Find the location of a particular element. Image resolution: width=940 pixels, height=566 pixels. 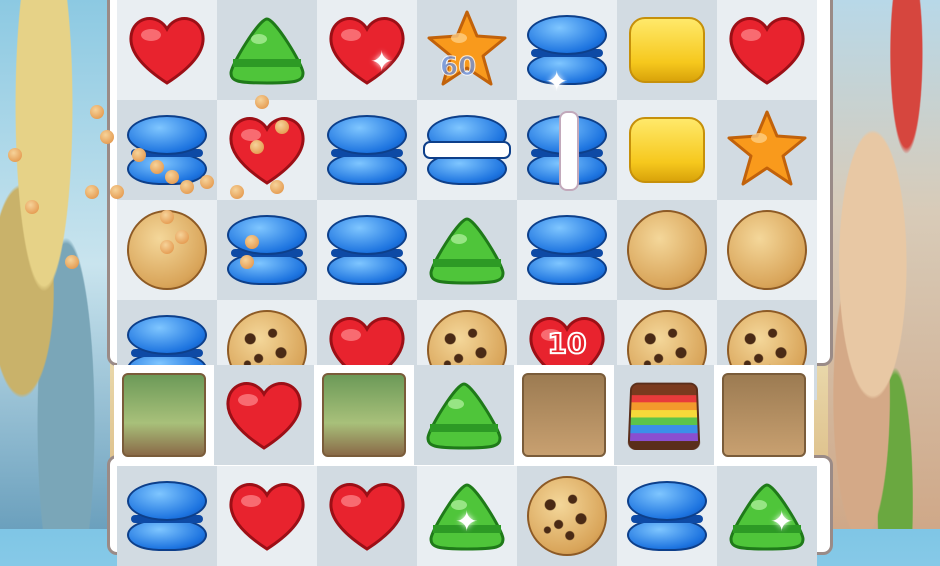

striped-vertical-macaron-candy is located at coordinates (567, 151).